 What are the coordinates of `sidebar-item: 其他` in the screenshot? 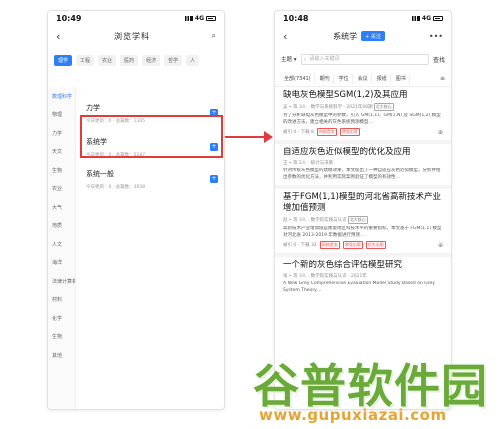 It's located at (61, 355).